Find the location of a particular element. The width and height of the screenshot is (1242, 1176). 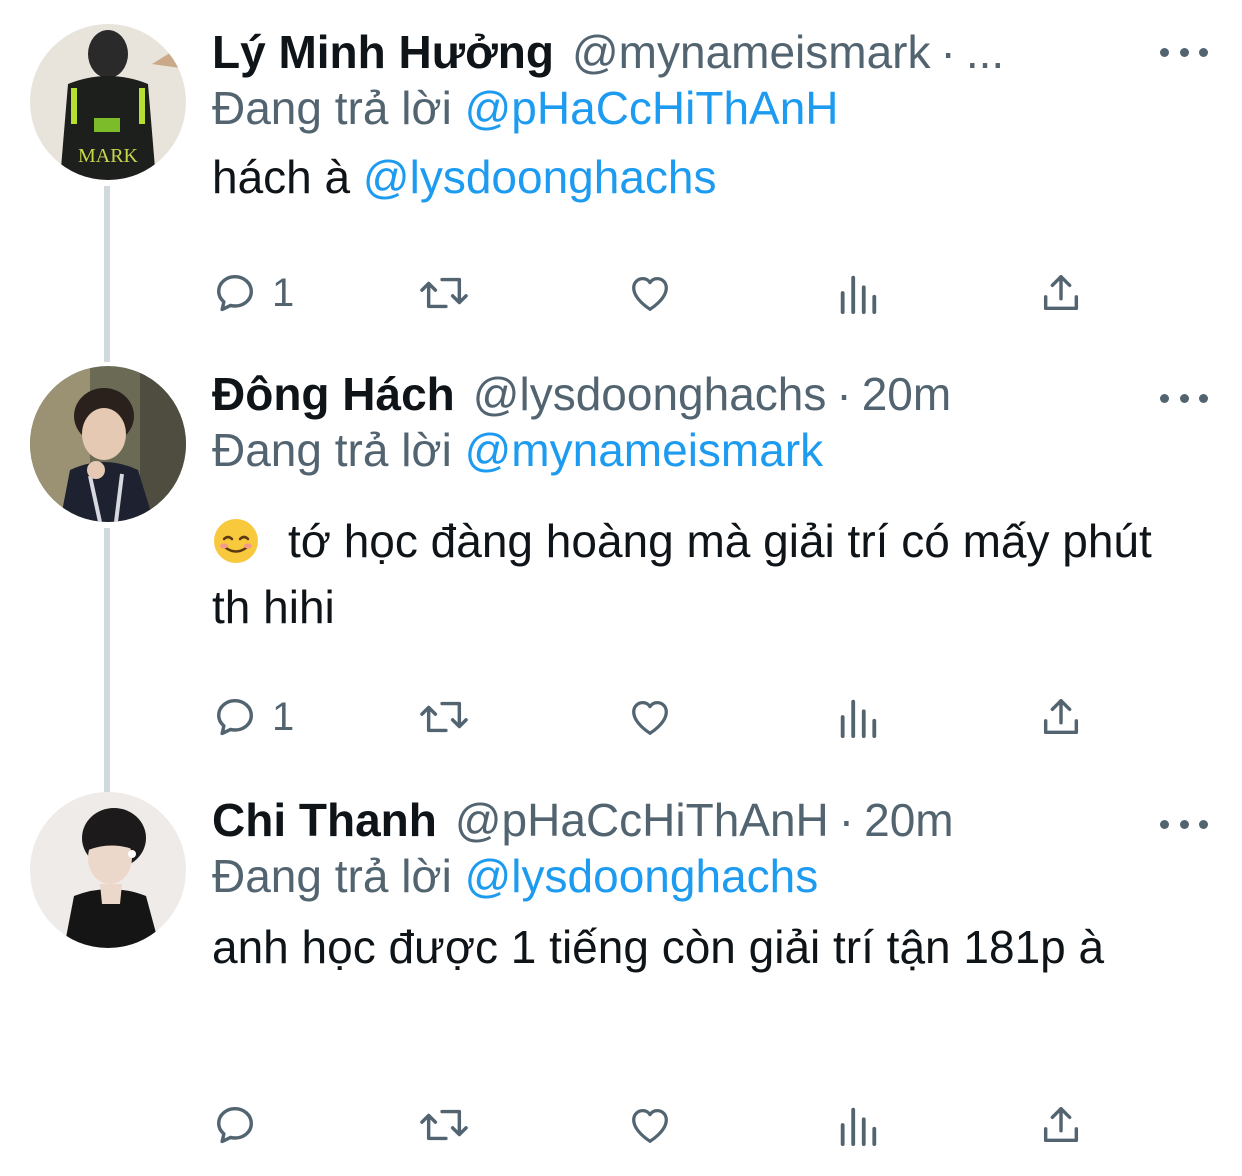

tweet-mention: @lysdoonghachs is located at coordinates (540, 177).